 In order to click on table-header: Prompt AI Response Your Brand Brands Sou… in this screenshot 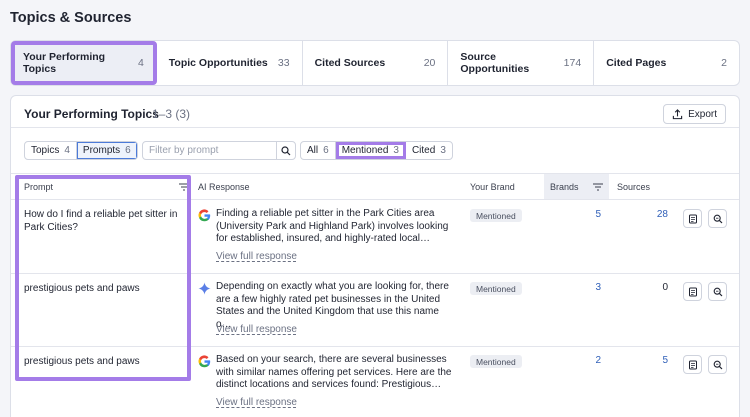, I will do `click(375, 186)`.